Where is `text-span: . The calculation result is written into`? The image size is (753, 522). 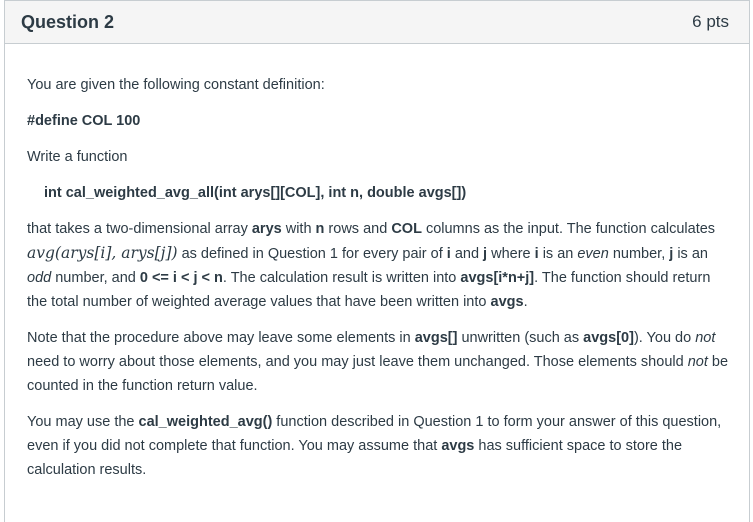 text-span: . The calculation result is written into is located at coordinates (341, 278).